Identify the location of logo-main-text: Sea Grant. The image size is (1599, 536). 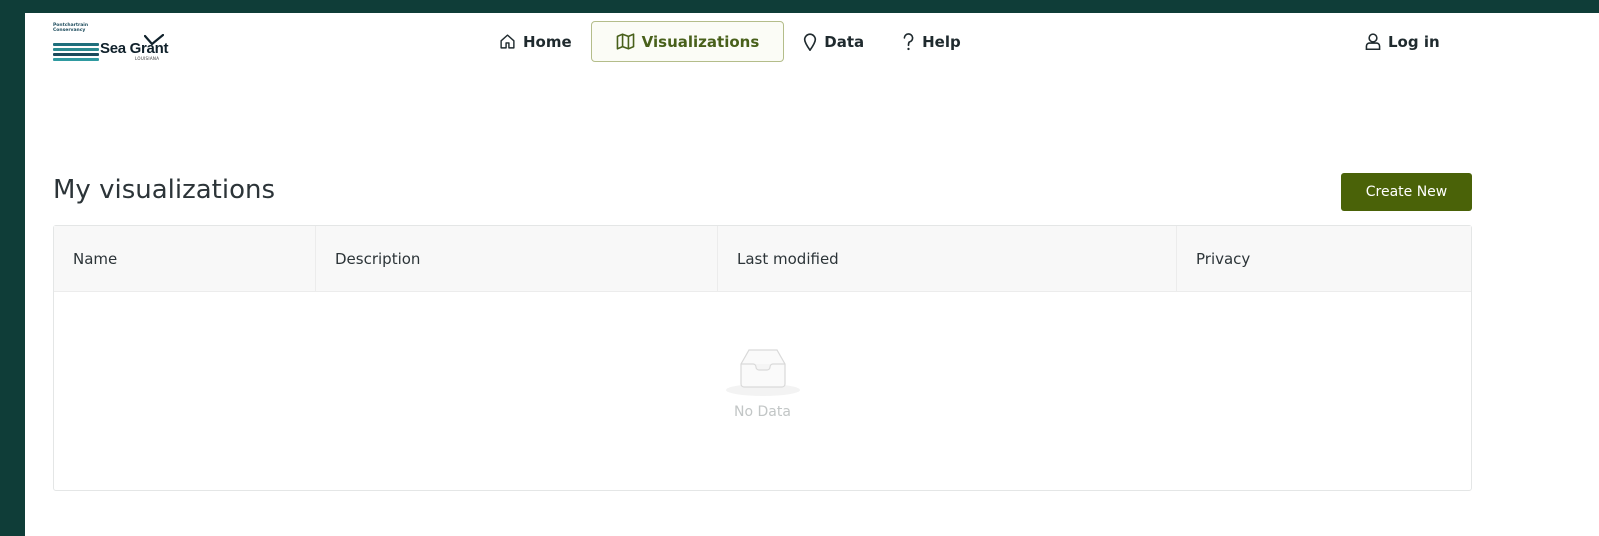
(134, 48).